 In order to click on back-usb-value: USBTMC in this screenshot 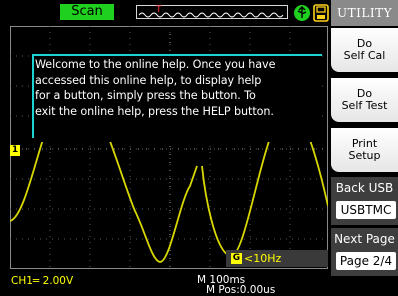, I will do `click(366, 210)`.